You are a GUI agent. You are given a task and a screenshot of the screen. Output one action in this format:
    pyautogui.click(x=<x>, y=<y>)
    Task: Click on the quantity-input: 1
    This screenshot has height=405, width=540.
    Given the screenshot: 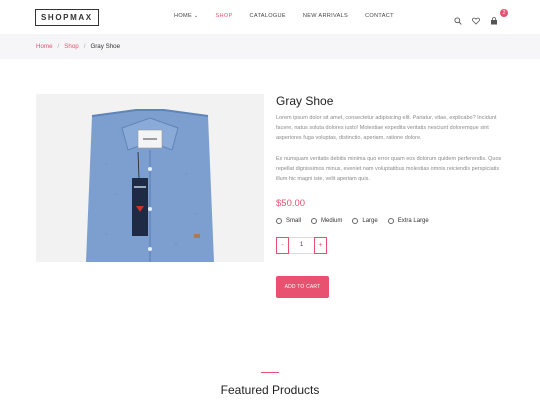 What is the action you would take?
    pyautogui.click(x=301, y=245)
    